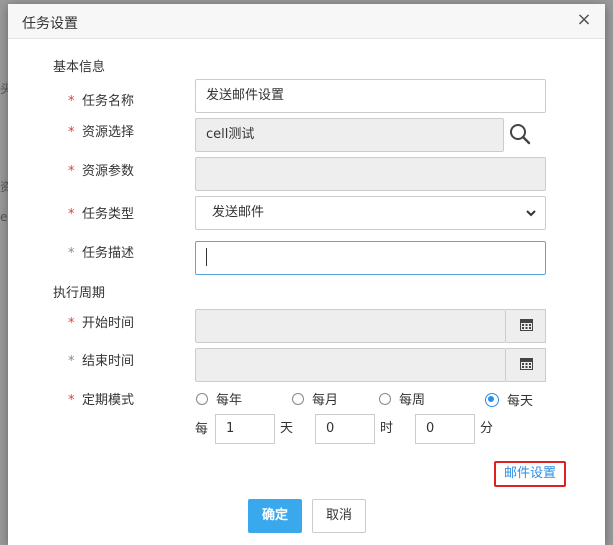  I want to click on task-type-value: 发送邮件, so click(238, 212).